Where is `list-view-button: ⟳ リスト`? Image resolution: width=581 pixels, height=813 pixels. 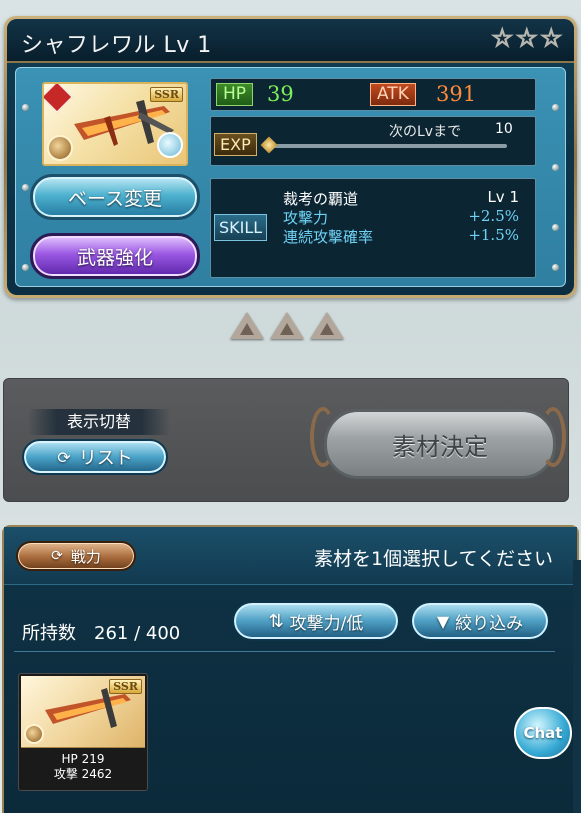
list-view-button: ⟳ リスト is located at coordinates (95, 457).